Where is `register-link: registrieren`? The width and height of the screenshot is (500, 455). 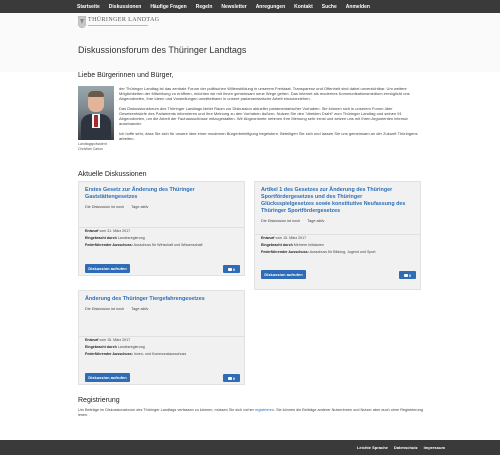
register-link: registrieren is located at coordinates (264, 410).